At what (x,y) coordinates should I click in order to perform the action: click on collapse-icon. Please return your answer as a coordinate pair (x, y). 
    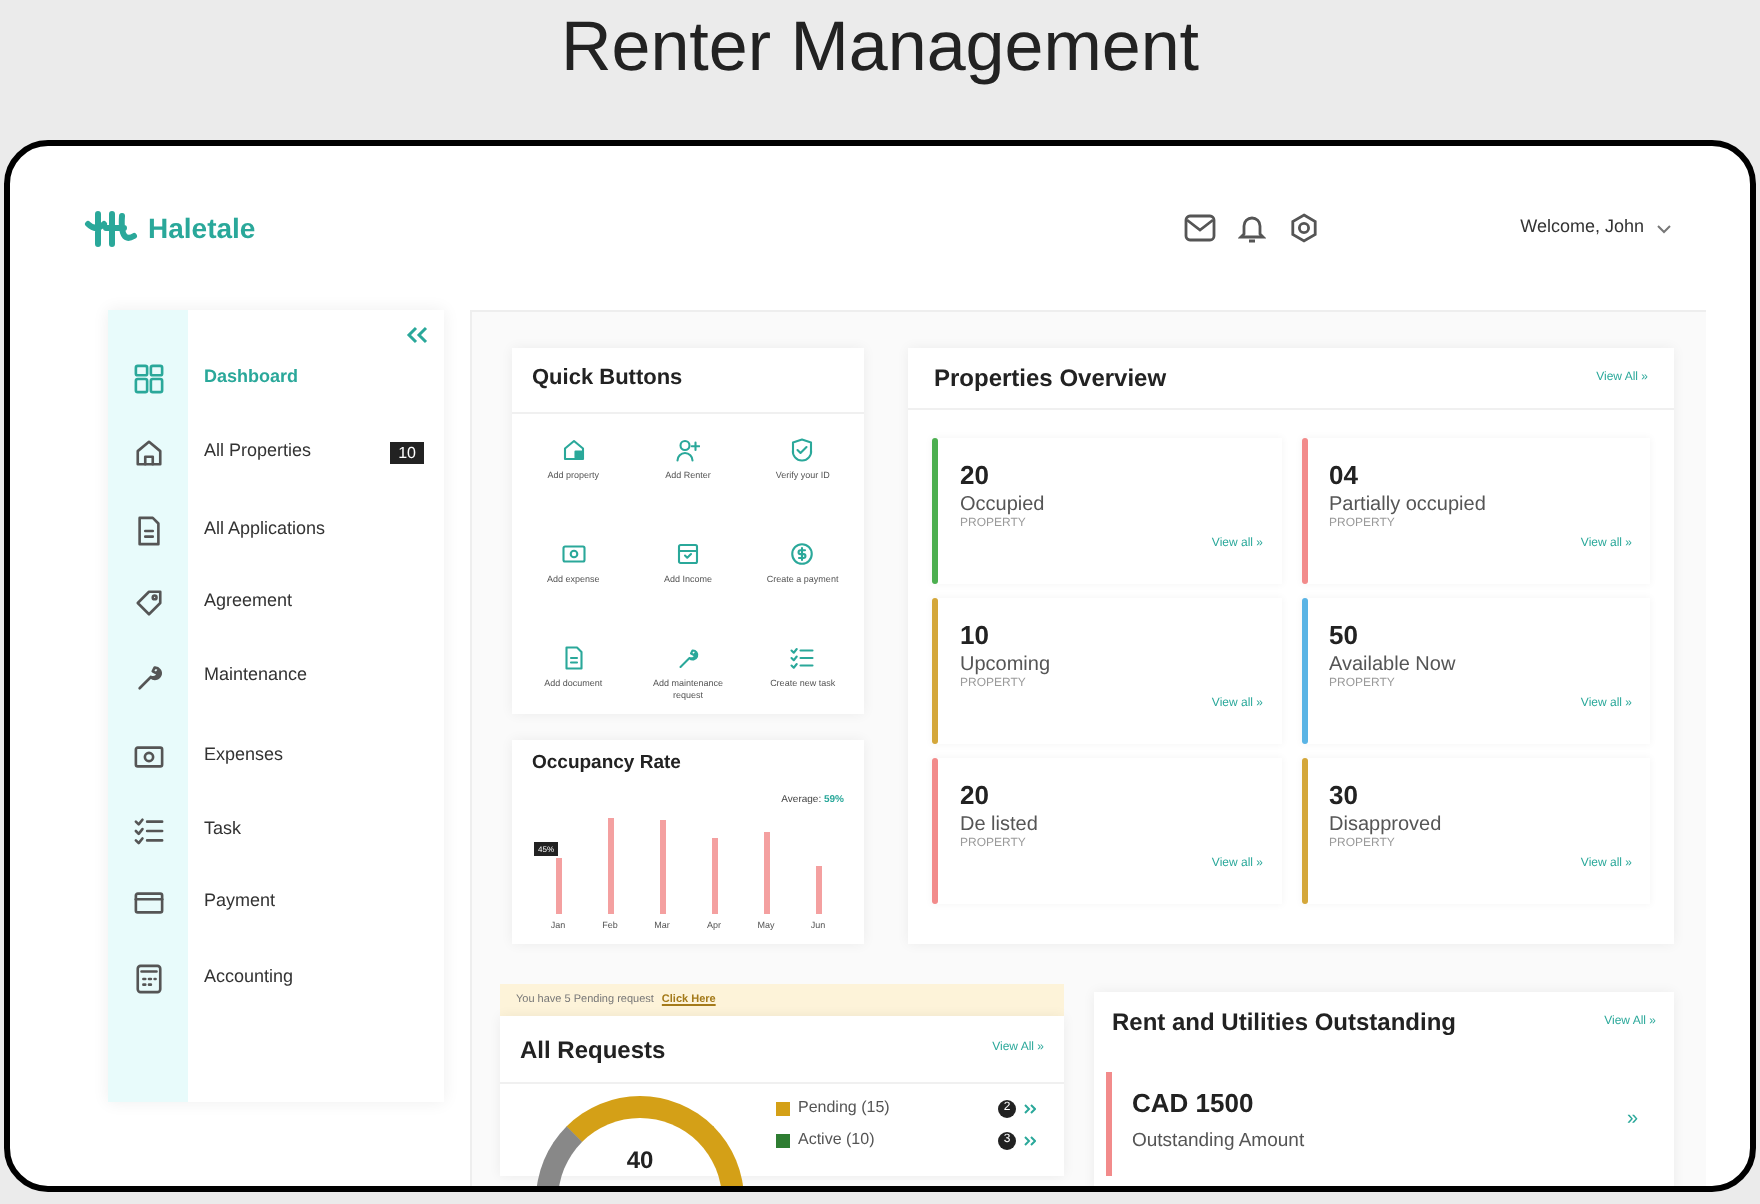
    Looking at the image, I should click on (417, 335).